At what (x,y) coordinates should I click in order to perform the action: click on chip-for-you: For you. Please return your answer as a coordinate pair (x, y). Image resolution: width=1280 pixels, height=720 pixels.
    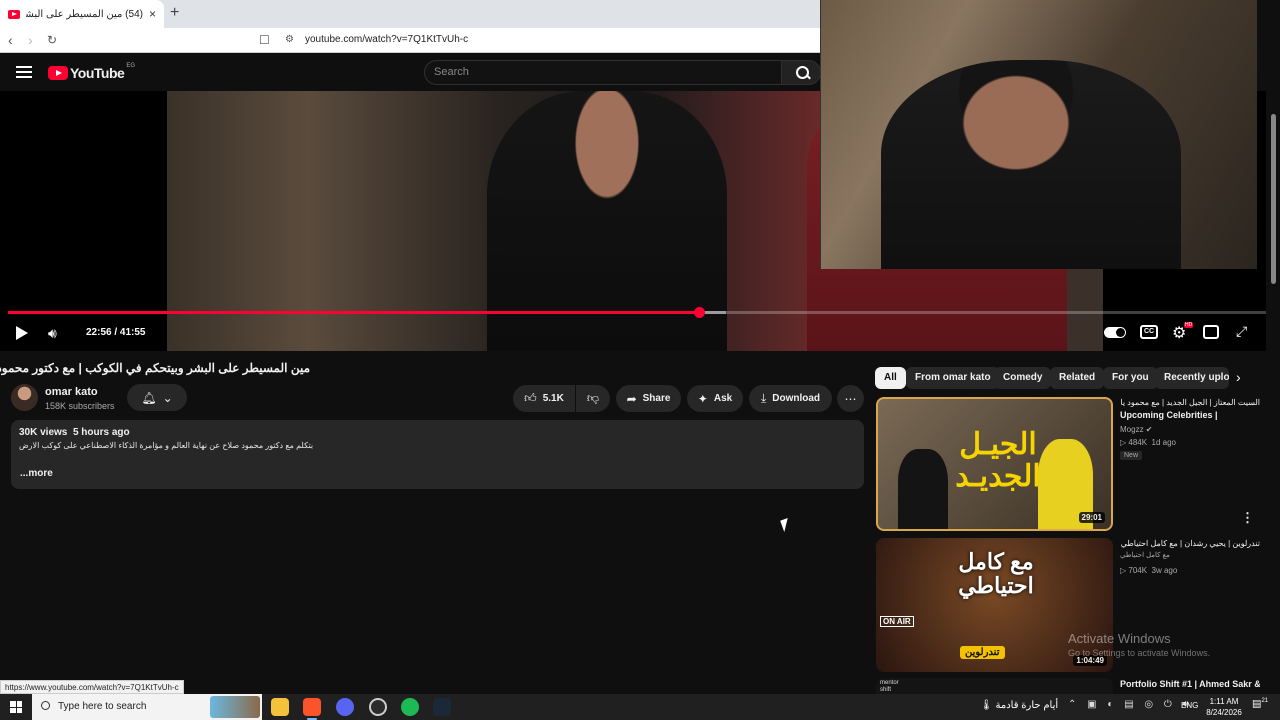
    Looking at the image, I should click on (1130, 378).